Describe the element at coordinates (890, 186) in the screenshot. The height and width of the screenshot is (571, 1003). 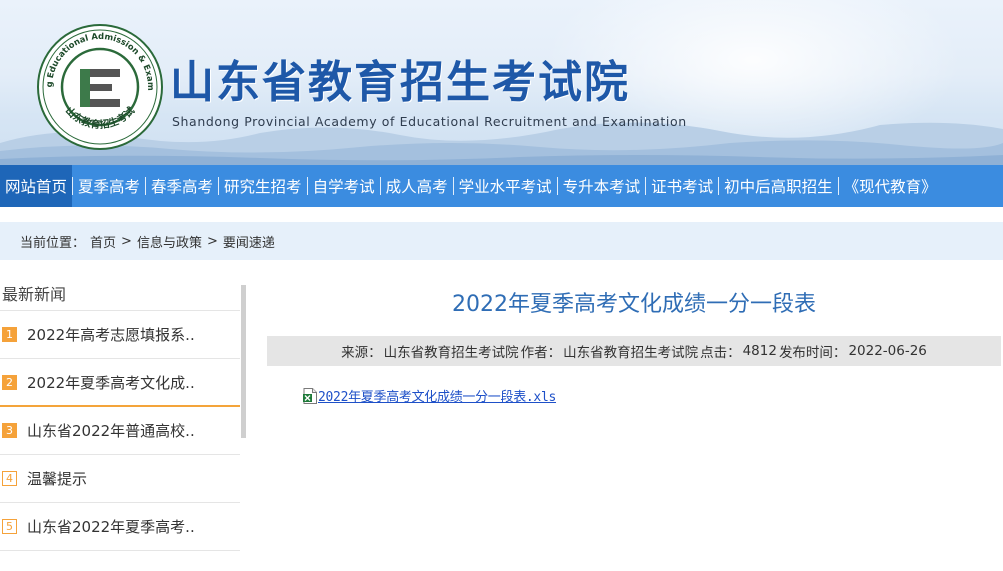
I see `nav-item-modern-education: 《现代教育》` at that location.